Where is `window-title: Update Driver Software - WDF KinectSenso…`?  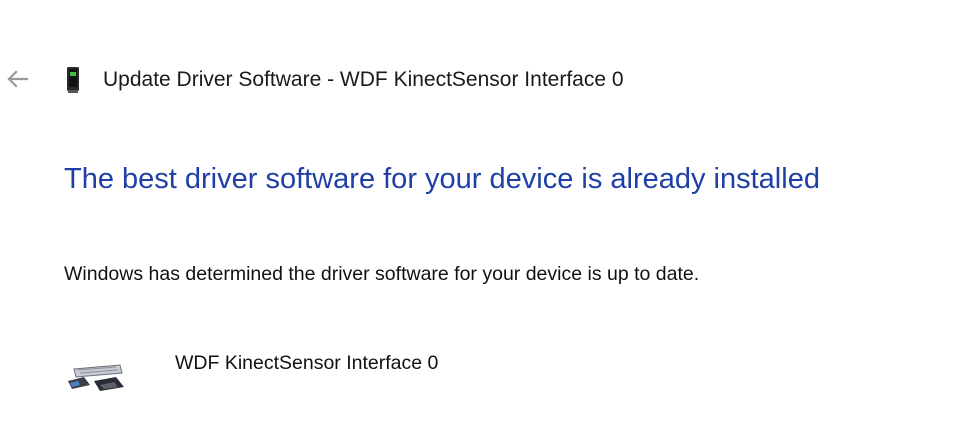
window-title: Update Driver Software - WDF KinectSenso… is located at coordinates (363, 79).